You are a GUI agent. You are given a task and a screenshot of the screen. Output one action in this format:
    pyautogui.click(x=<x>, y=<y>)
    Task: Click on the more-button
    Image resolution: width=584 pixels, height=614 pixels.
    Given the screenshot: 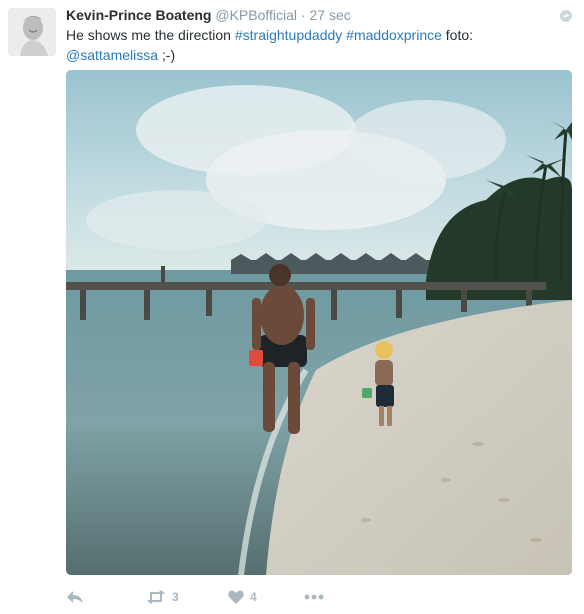 What is the action you would take?
    pyautogui.click(x=314, y=597)
    